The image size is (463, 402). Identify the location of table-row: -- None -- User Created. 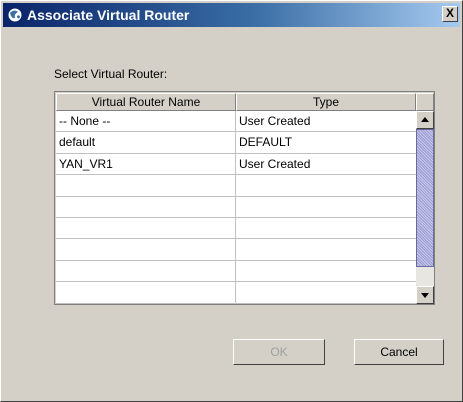
(236, 122).